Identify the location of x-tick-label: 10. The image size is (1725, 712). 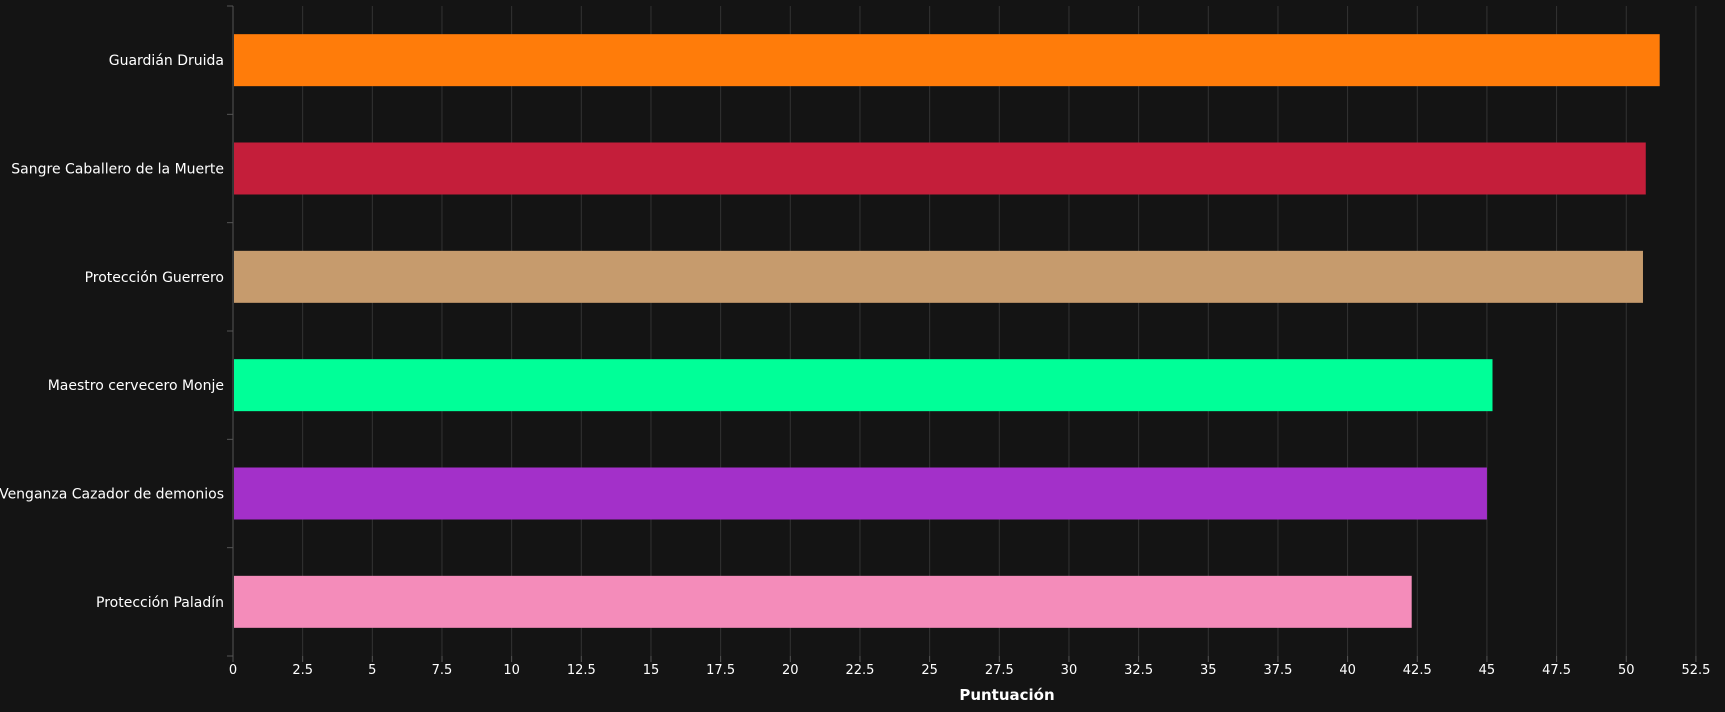
(511, 670).